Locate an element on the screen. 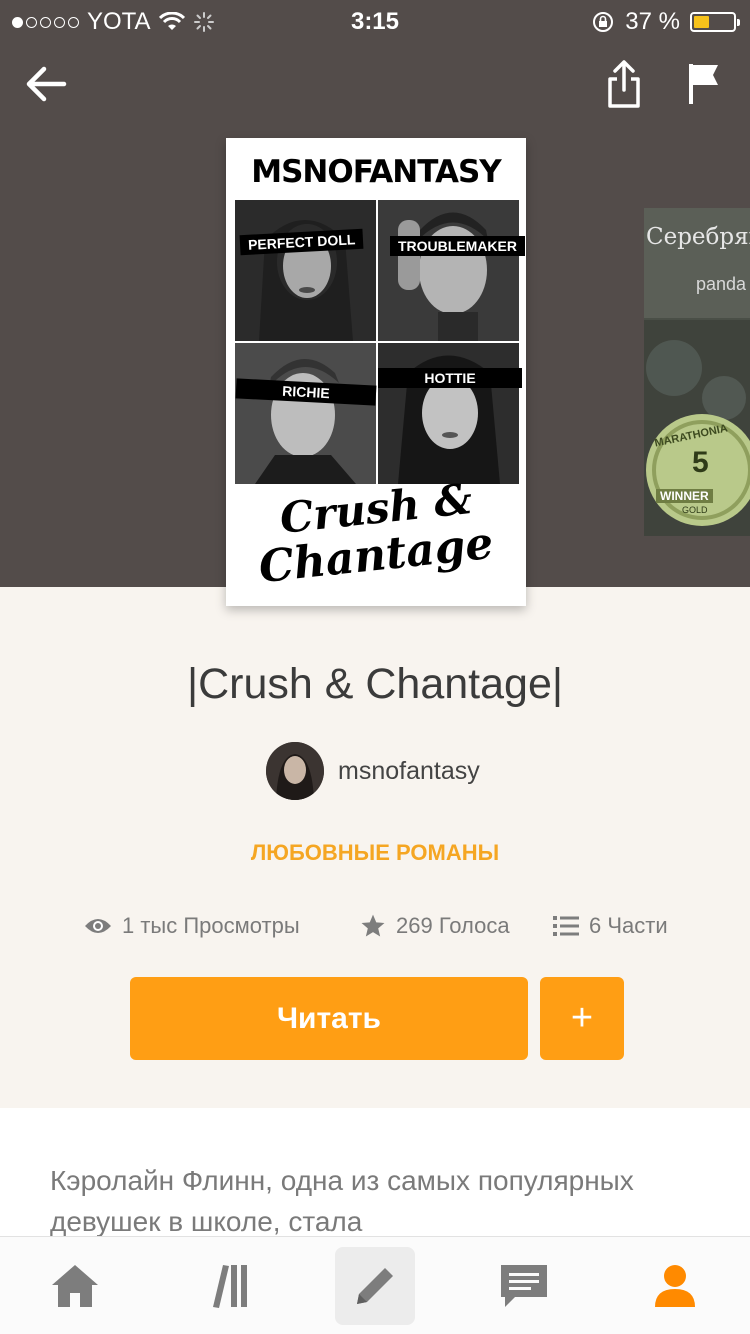 The height and width of the screenshot is (1334, 750). list-icon is located at coordinates (566, 926).